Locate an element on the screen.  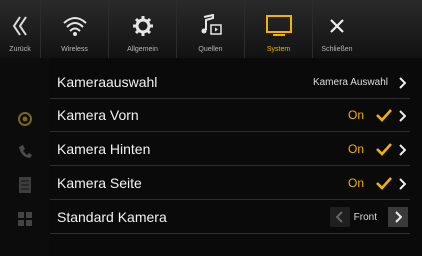
phone-icon is located at coordinates (25, 151).